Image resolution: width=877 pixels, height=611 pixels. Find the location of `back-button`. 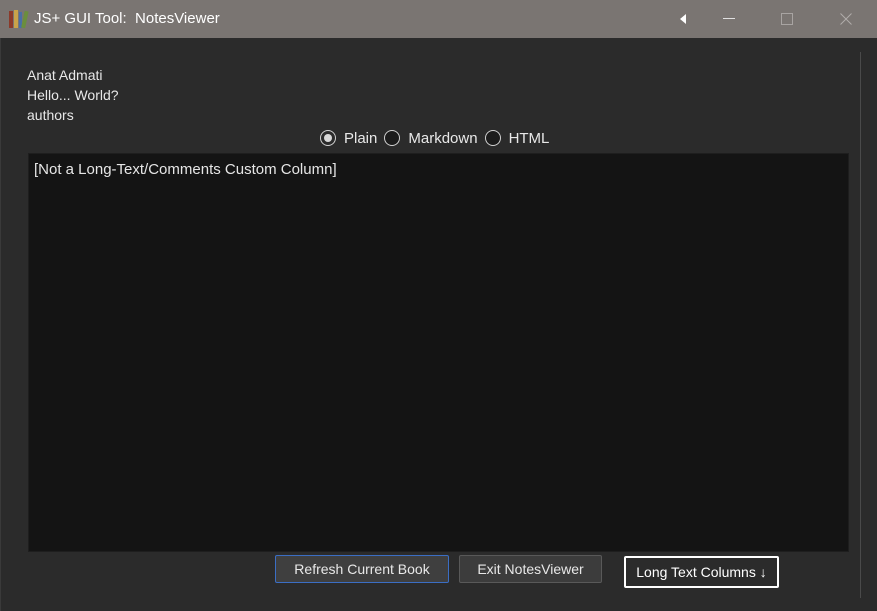

back-button is located at coordinates (683, 19).